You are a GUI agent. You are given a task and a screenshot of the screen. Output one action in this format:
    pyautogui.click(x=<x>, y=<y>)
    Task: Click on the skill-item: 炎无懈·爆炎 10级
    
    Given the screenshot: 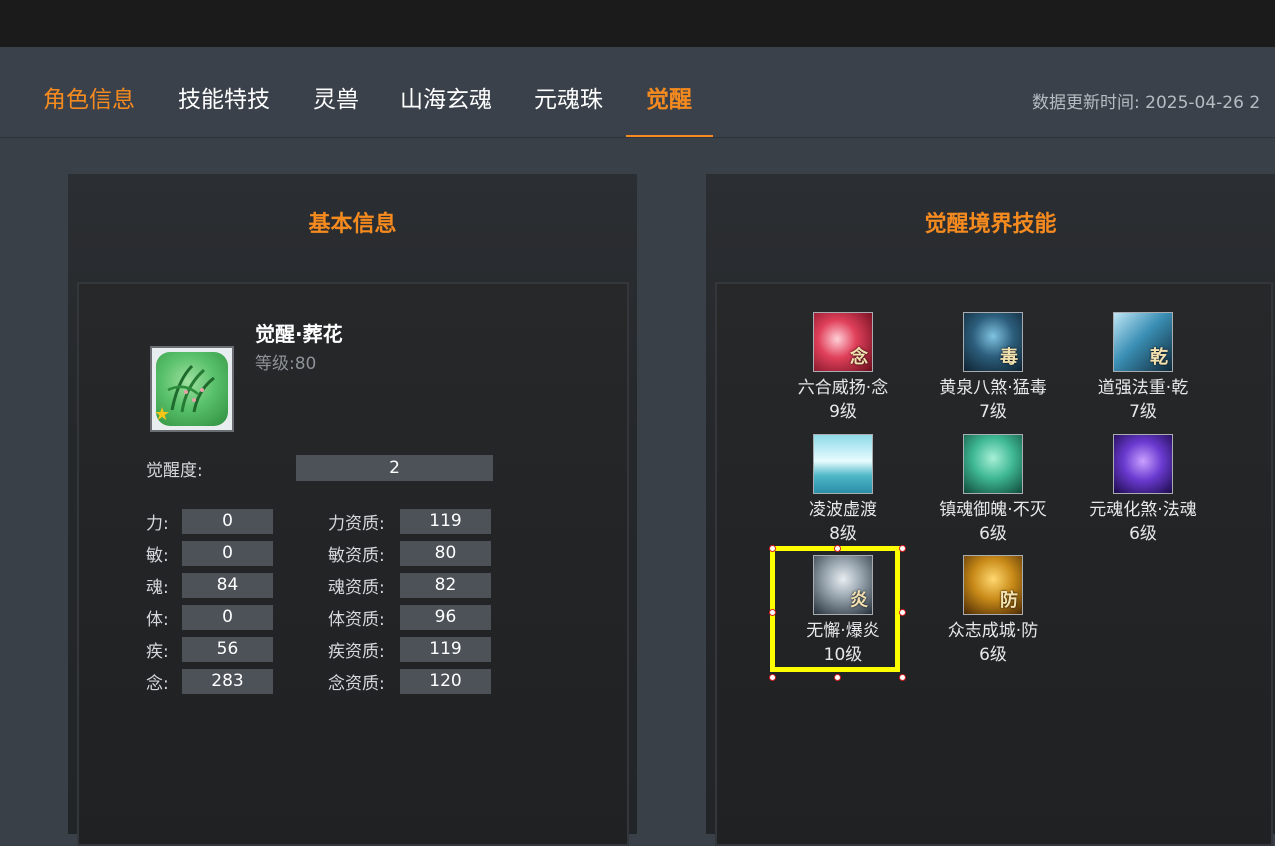 What is the action you would take?
    pyautogui.click(x=843, y=611)
    